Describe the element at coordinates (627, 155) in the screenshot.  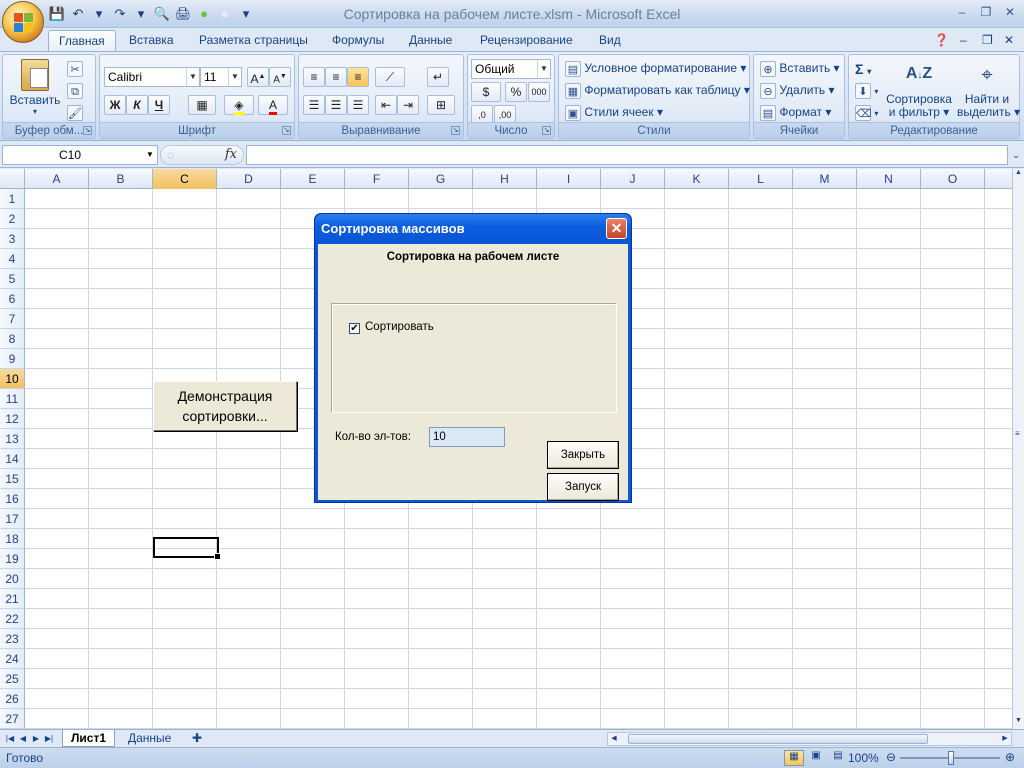
I see `formula-input` at that location.